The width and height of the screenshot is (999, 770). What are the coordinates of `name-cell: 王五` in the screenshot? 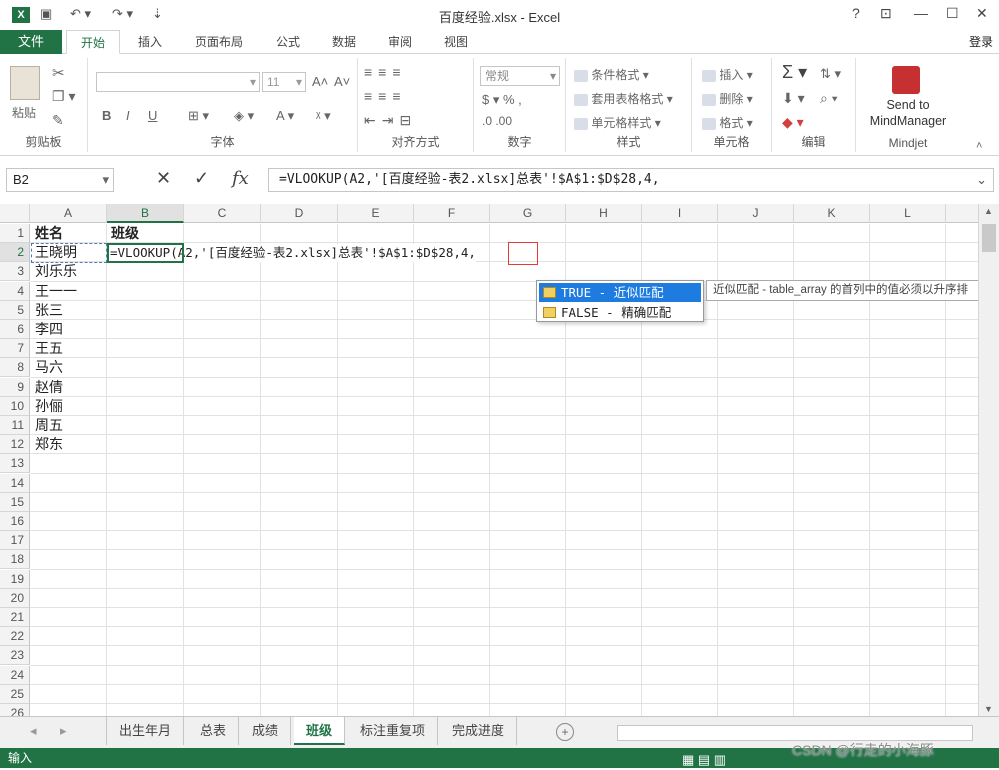 It's located at (47, 348).